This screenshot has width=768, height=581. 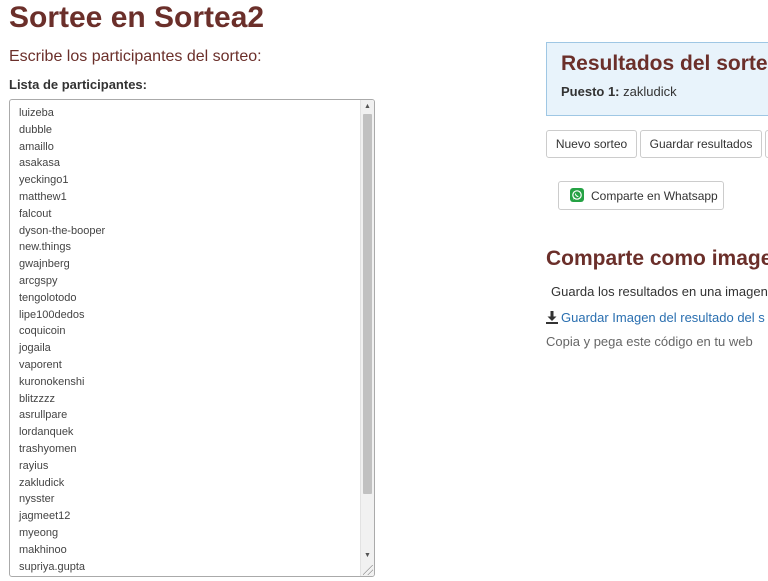 What do you see at coordinates (42, 331) in the screenshot?
I see `participant-item: coquicoin` at bounding box center [42, 331].